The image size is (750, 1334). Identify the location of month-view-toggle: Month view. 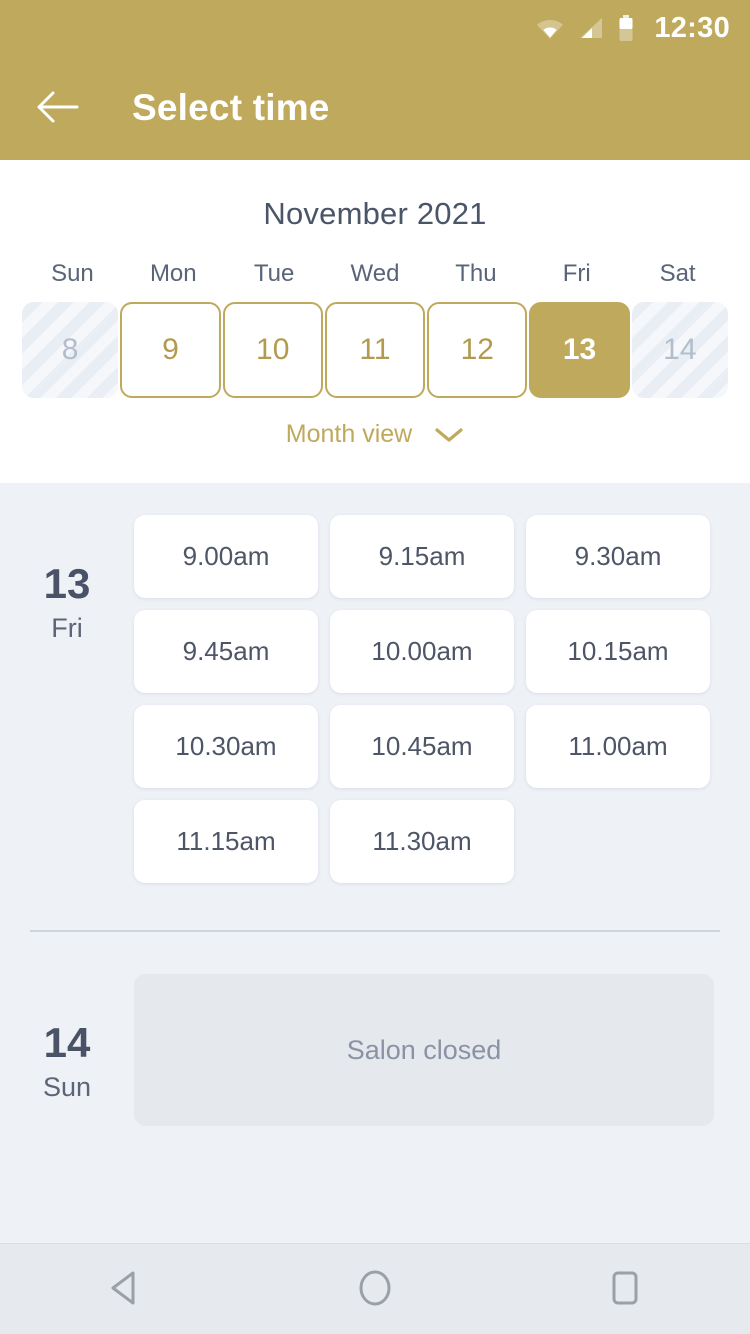
(375, 434).